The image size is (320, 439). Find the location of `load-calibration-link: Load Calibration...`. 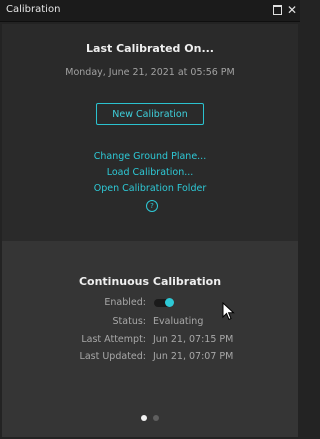

load-calibration-link: Load Calibration... is located at coordinates (150, 172).